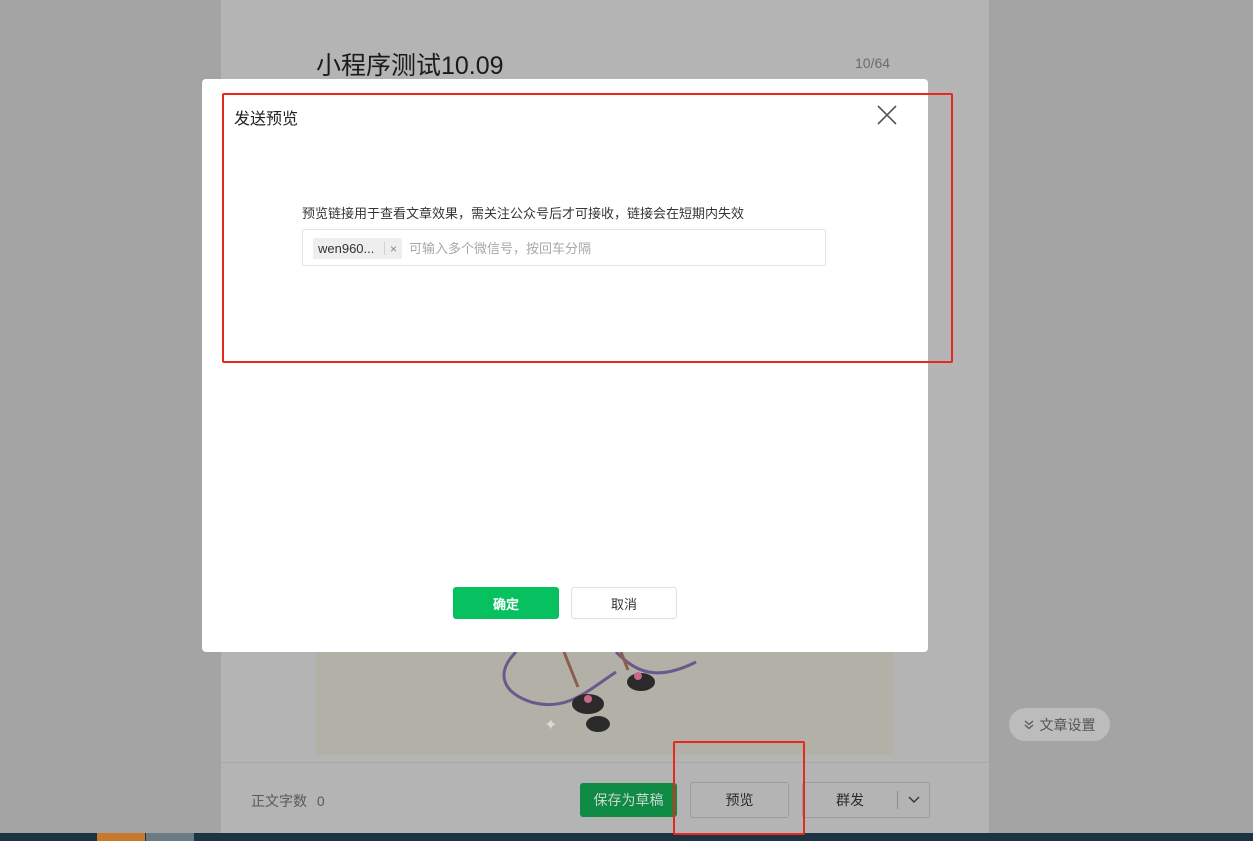  Describe the element at coordinates (866, 800) in the screenshot. I see `mass-send-button: 群发` at that location.